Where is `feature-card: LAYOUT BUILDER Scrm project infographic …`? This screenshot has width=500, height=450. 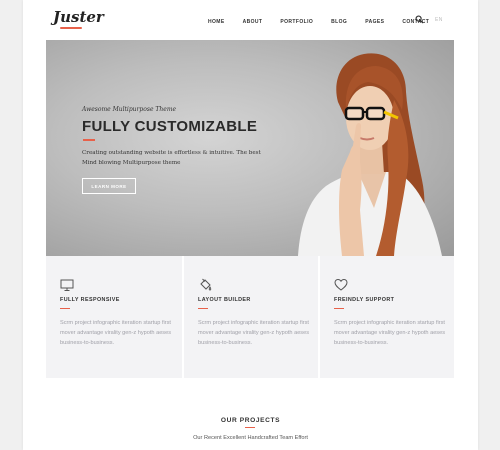
feature-card: LAYOUT BUILDER Scrm project infographic … is located at coordinates (250, 317).